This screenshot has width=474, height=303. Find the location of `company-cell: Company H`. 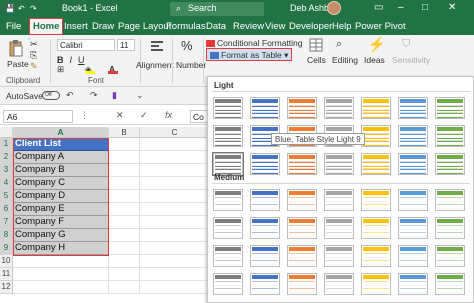

company-cell: Company H is located at coordinates (61, 248).